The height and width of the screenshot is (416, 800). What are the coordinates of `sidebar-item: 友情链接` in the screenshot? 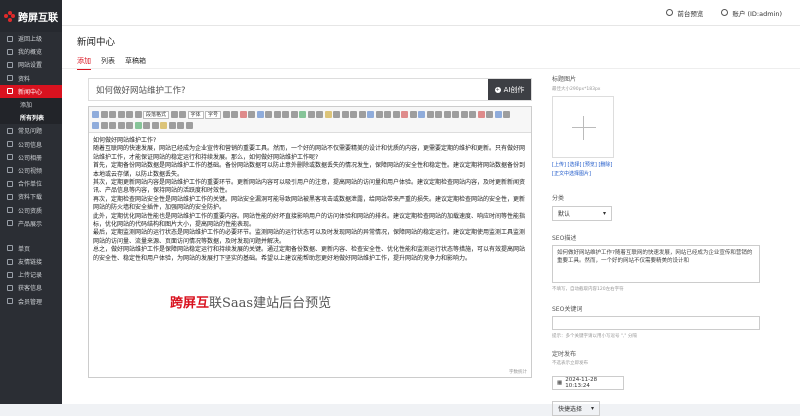 It's located at (31, 261).